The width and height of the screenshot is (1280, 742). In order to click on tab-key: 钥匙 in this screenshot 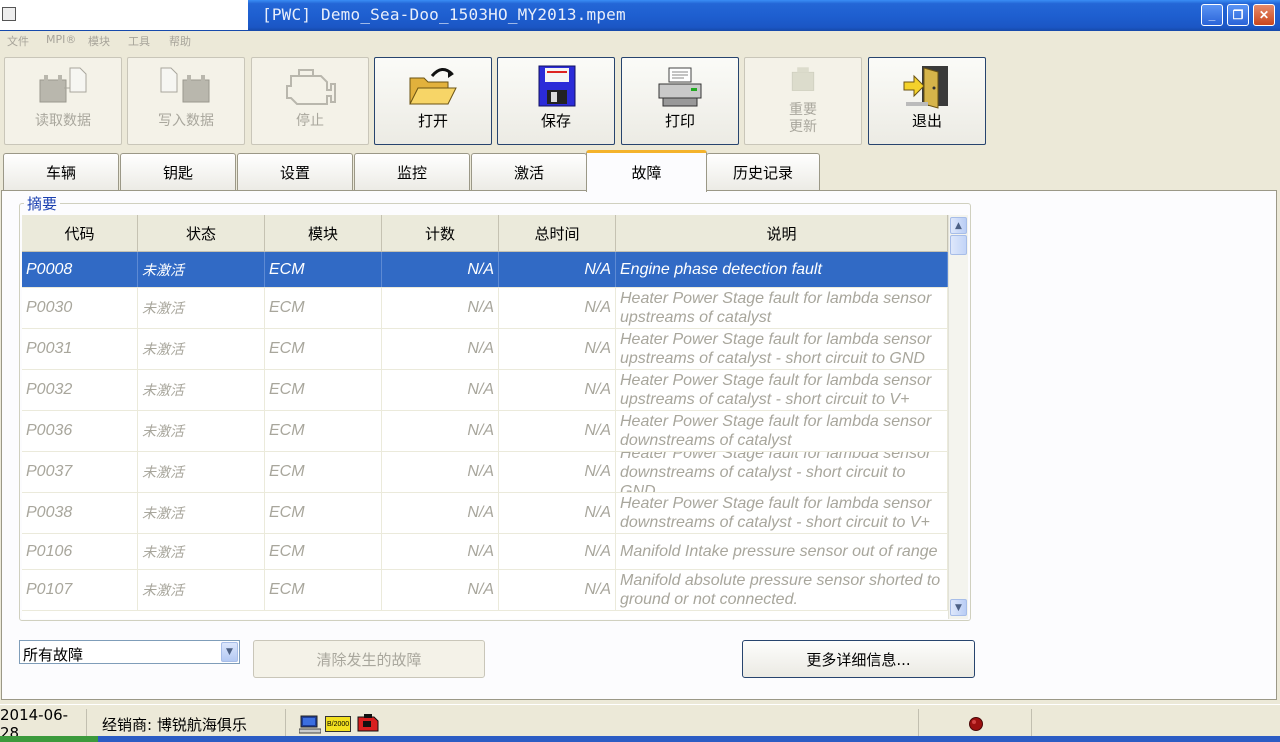, I will do `click(178, 171)`.